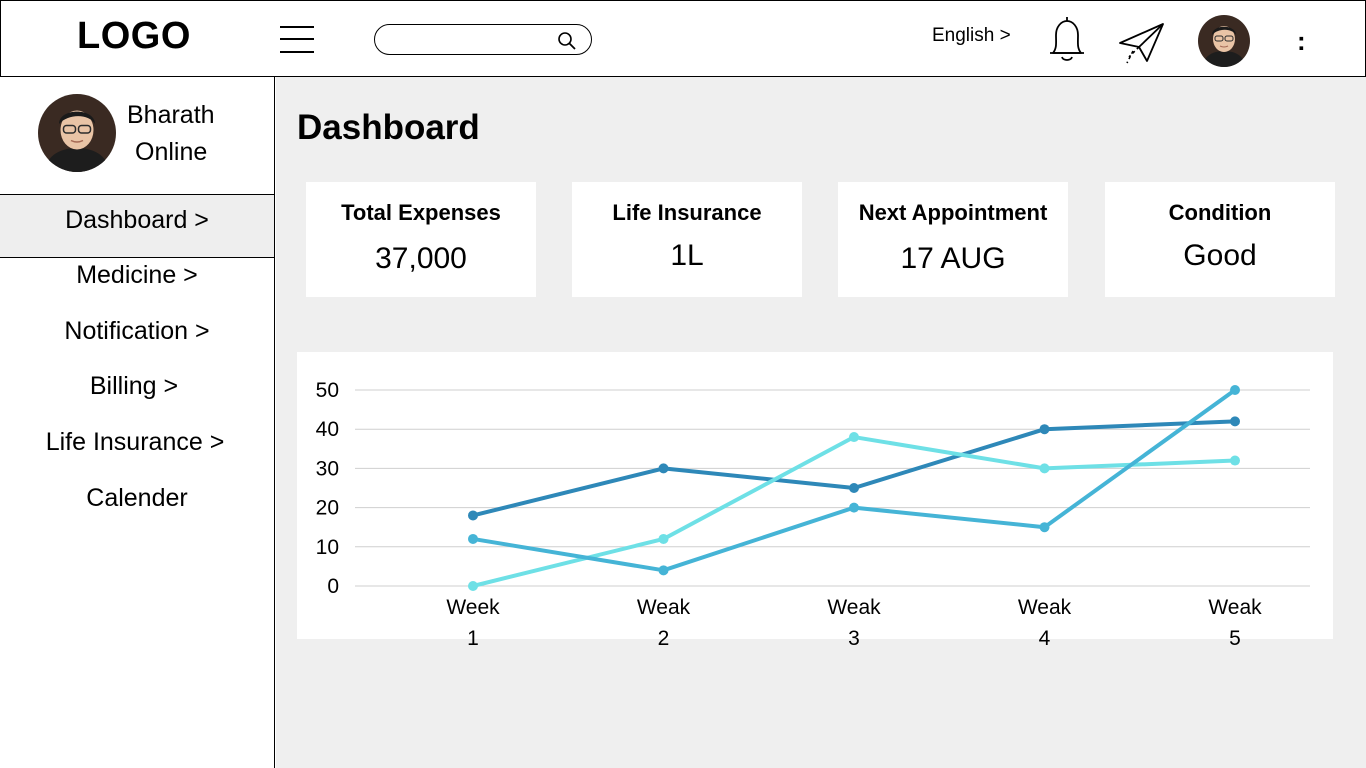 This screenshot has height=768, width=1366. What do you see at coordinates (473, 638) in the screenshot?
I see `x-tick-label: 1` at bounding box center [473, 638].